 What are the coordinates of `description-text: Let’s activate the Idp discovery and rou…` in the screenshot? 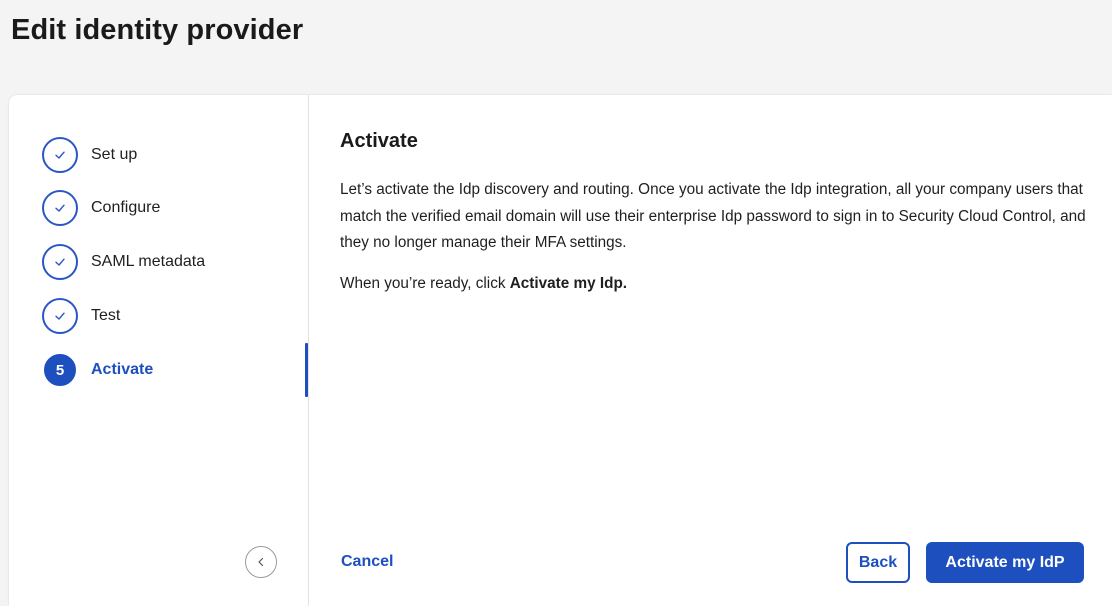 It's located at (713, 216).